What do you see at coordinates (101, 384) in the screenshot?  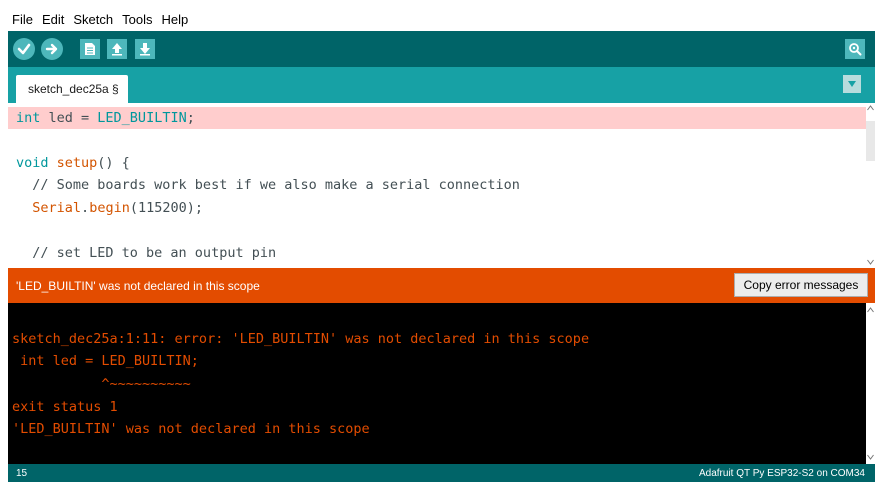 I see `console-line: ^~~~~~~~~~~` at bounding box center [101, 384].